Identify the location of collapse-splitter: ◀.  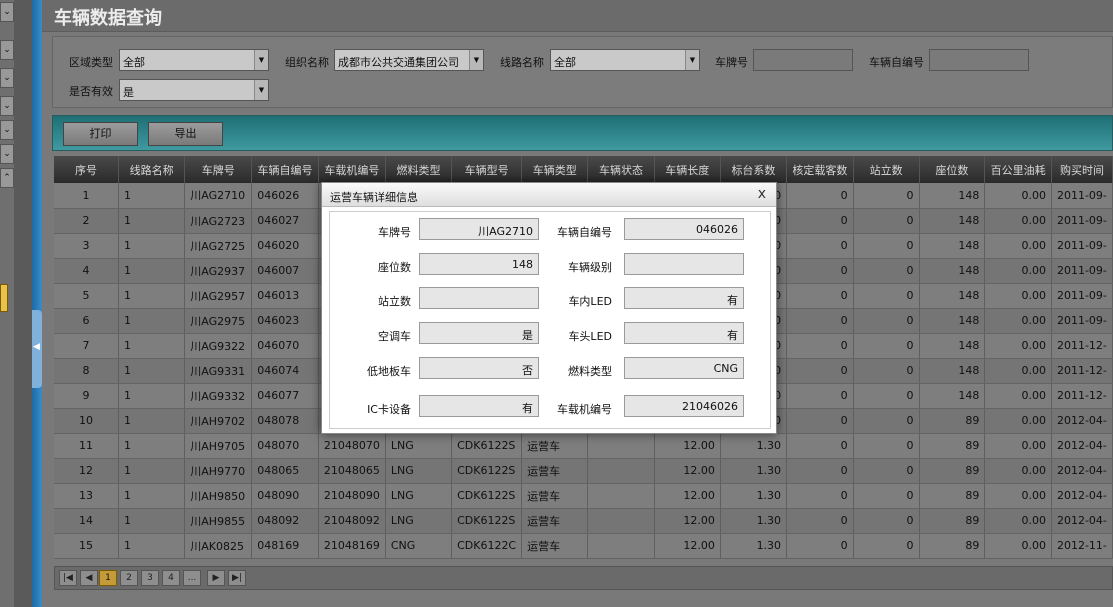
(37, 349).